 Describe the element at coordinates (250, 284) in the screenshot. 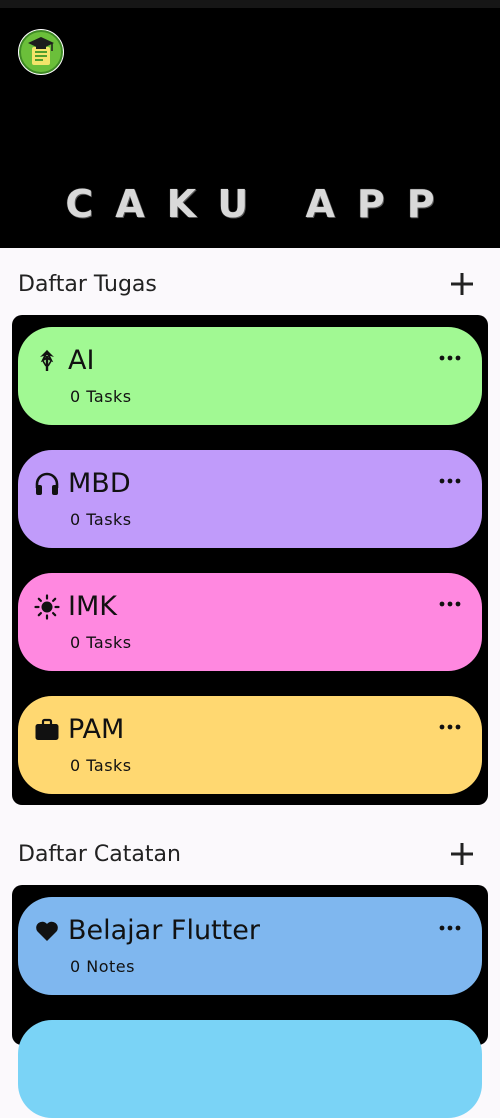

I see `tasks-section-header: Daftar Tugas` at that location.